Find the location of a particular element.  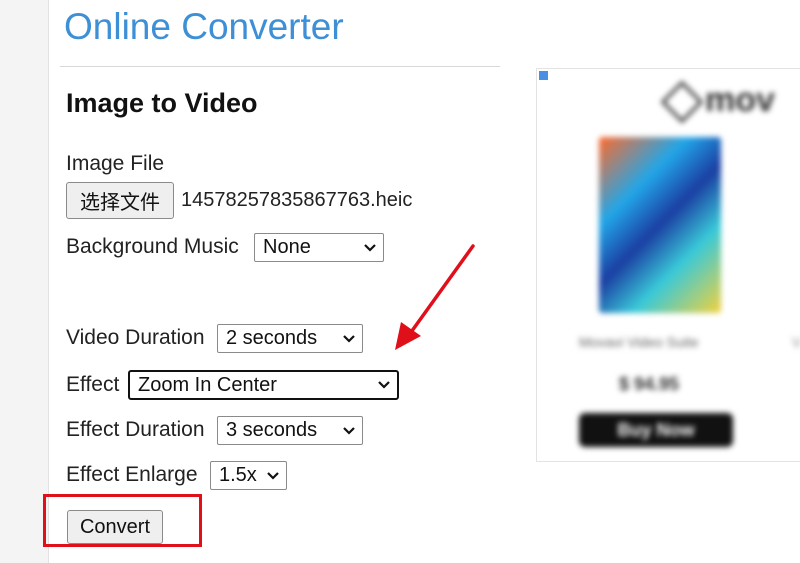

video-duration-label: Video Duration is located at coordinates (135, 337).